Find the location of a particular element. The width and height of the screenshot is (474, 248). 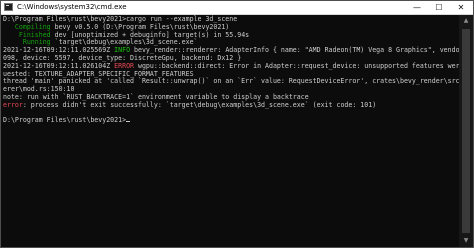

console-text-segment: error is located at coordinates (13, 104).